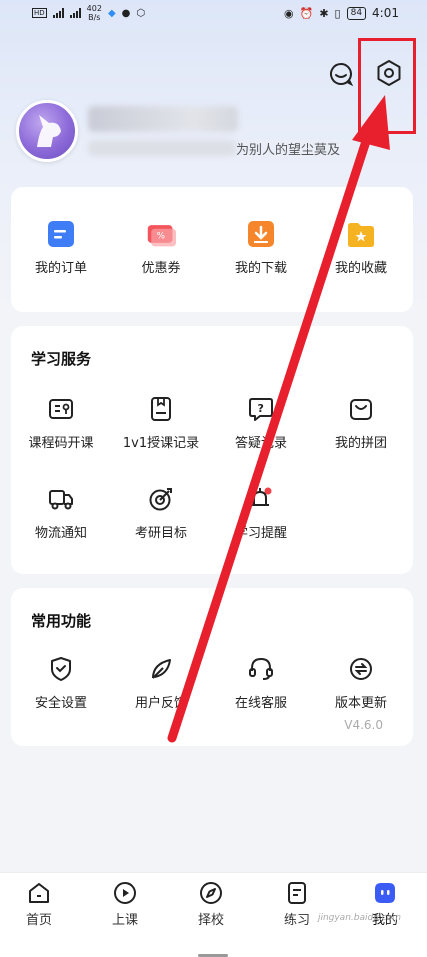 The width and height of the screenshot is (427, 957). I want to click on home-icon, so click(39, 893).